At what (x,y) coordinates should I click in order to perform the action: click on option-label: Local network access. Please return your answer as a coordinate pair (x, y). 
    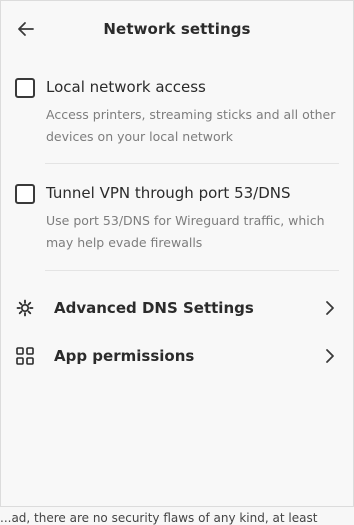
    Looking at the image, I should click on (126, 87).